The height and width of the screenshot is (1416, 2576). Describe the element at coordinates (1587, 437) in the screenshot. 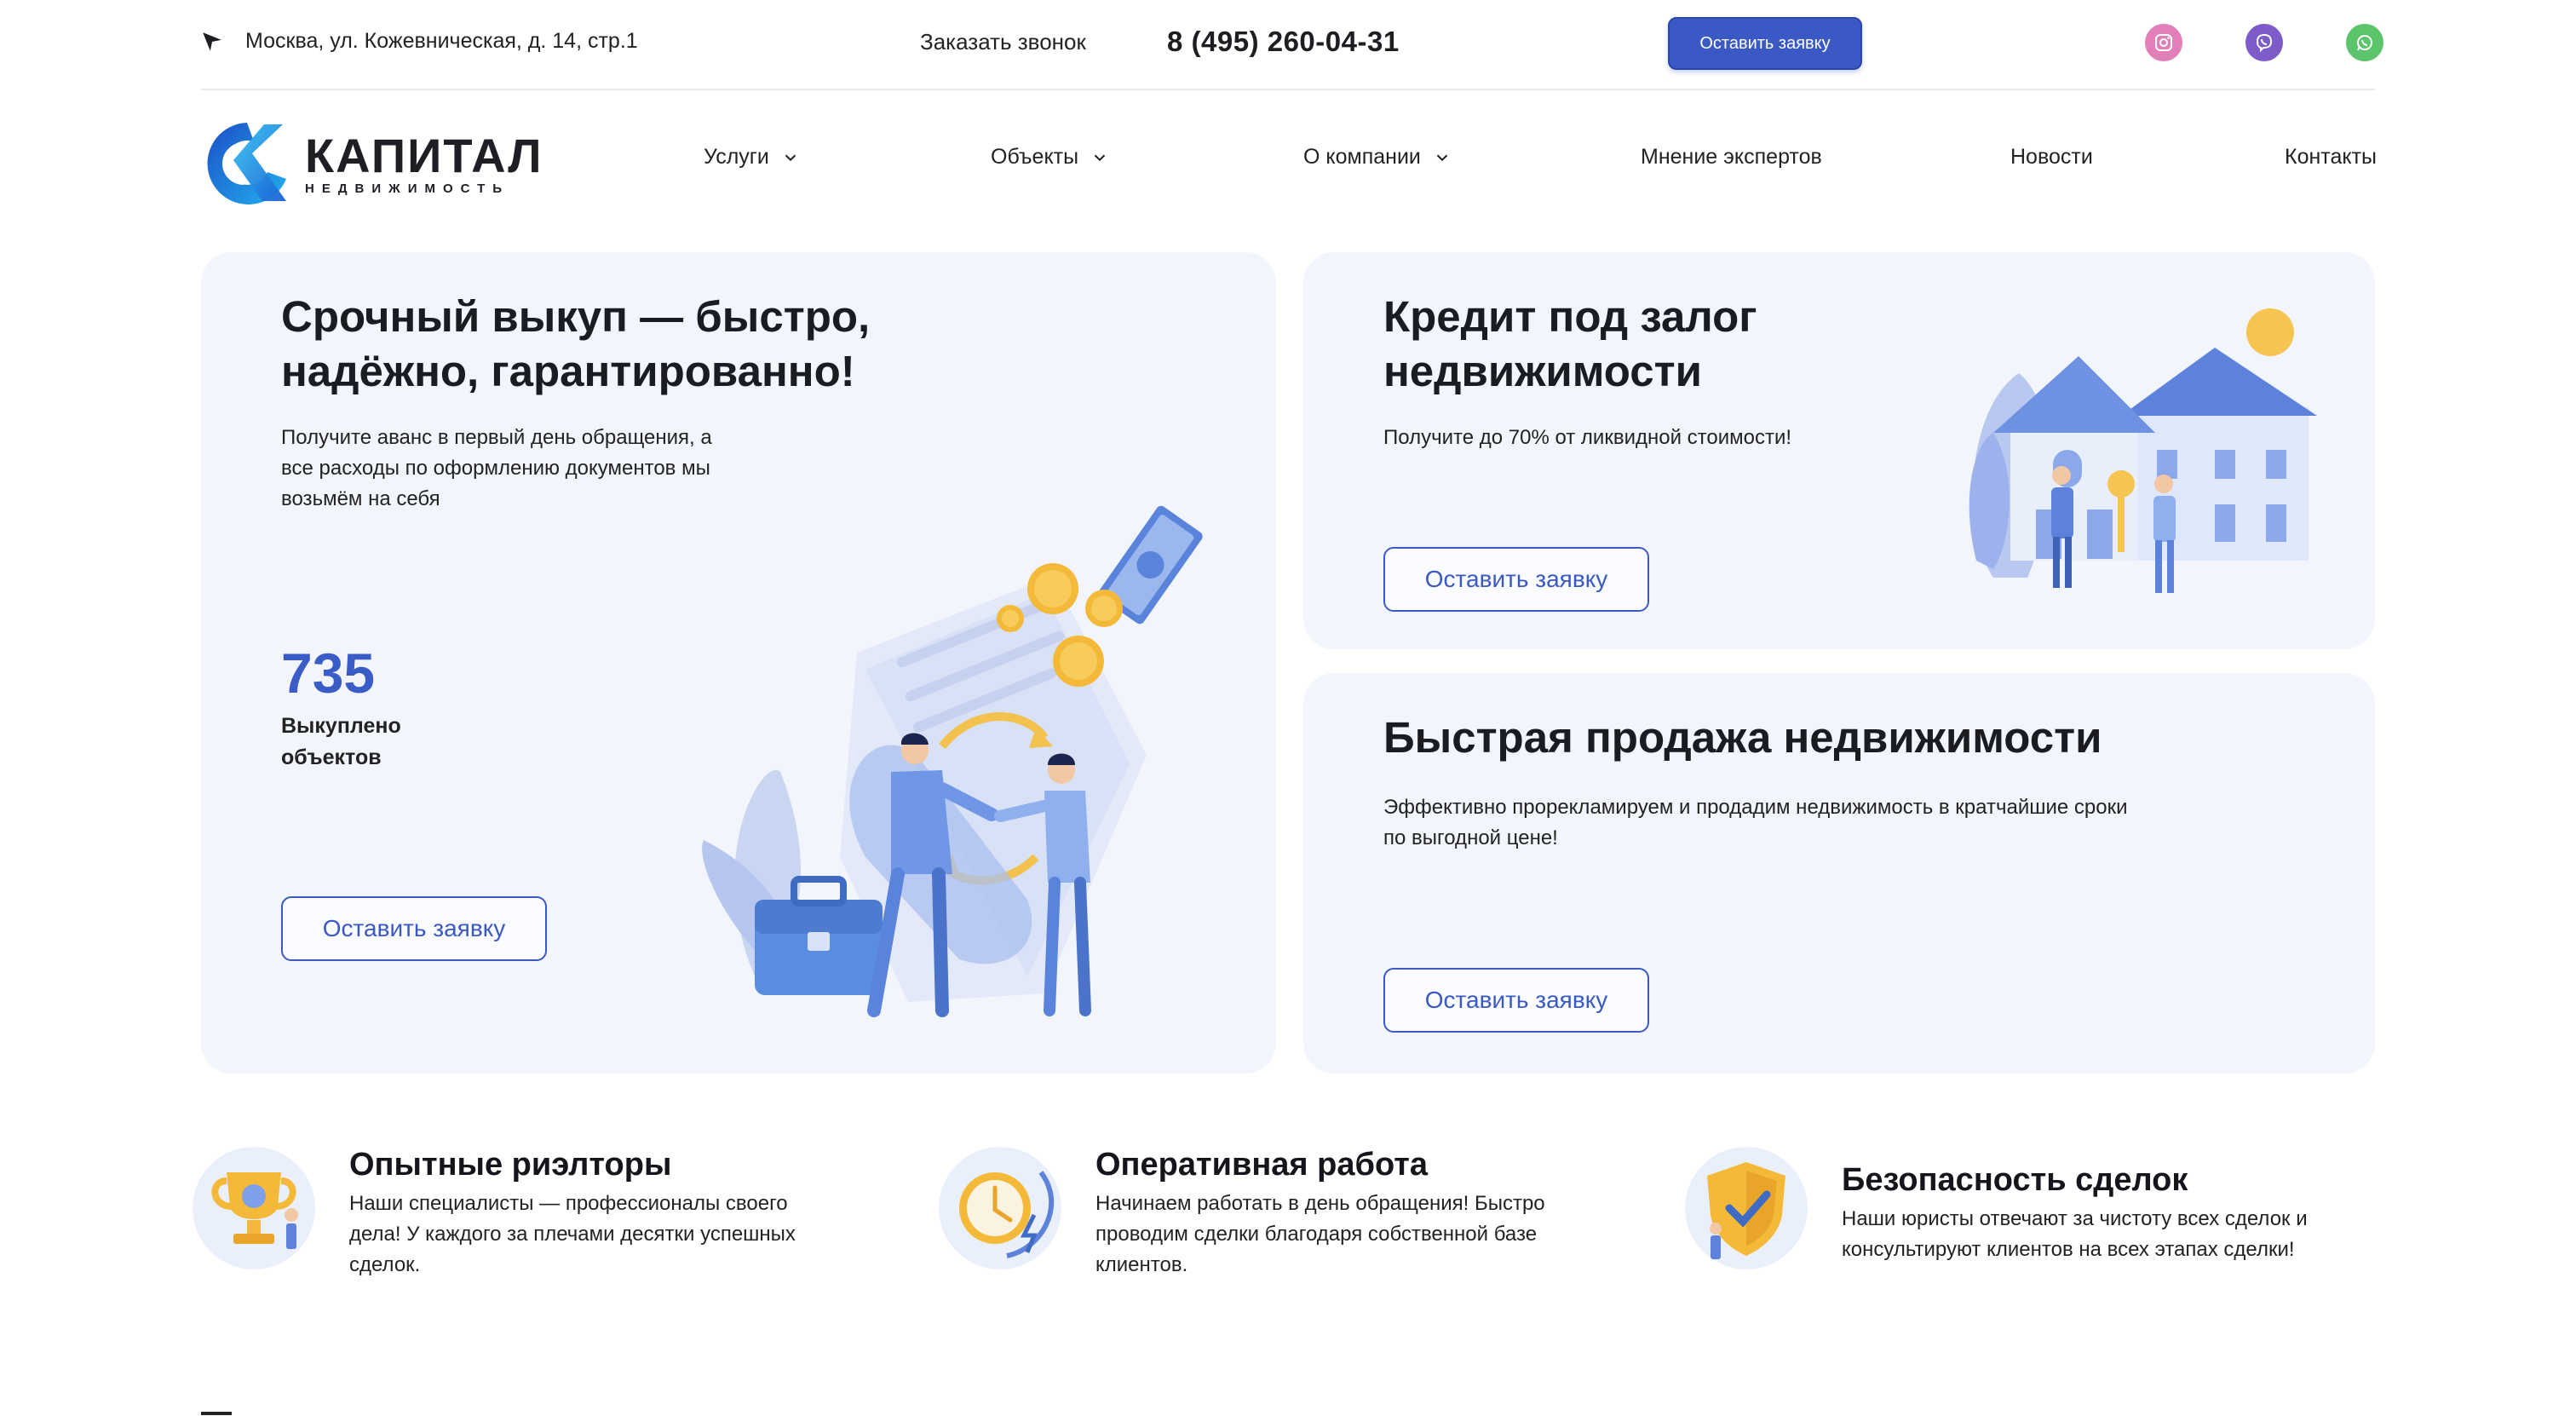

I see `credit-description: Получите до 70% от ликвидной стоимости!` at that location.